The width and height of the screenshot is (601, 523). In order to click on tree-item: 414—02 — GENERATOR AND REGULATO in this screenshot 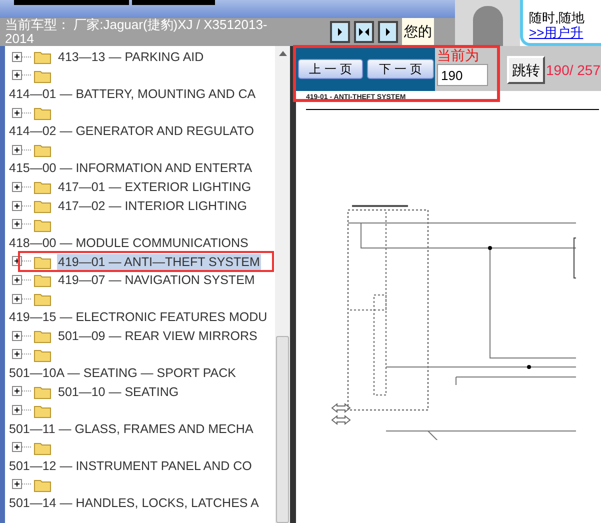, I will do `click(131, 132)`.